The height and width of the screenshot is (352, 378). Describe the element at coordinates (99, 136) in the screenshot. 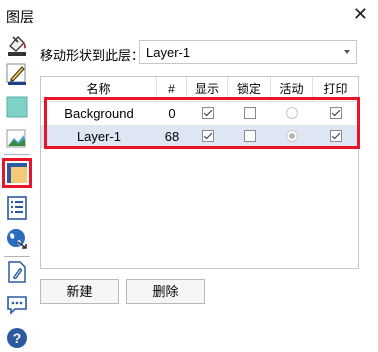

I see `layer-name: Layer-1` at that location.